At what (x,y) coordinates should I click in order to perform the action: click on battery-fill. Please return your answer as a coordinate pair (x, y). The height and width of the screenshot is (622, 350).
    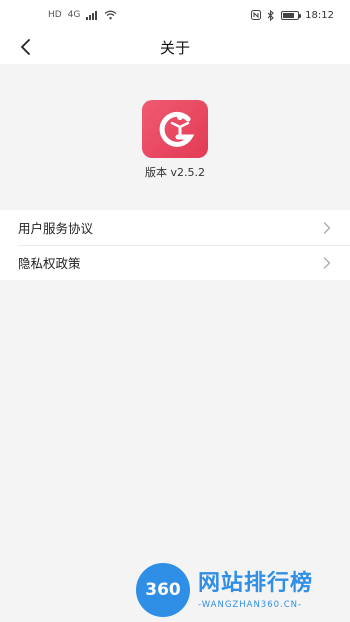
    Looking at the image, I should click on (289, 15).